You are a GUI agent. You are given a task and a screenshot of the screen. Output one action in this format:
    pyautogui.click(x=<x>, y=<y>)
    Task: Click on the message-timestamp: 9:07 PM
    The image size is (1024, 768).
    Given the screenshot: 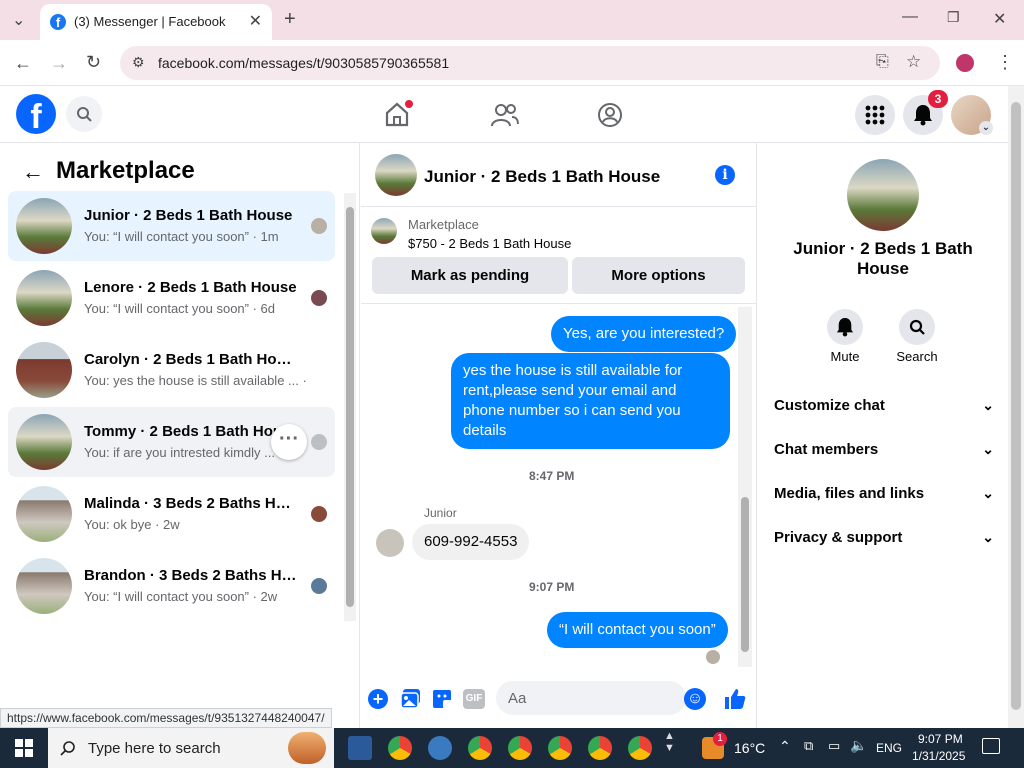 What is the action you would take?
    pyautogui.click(x=552, y=587)
    